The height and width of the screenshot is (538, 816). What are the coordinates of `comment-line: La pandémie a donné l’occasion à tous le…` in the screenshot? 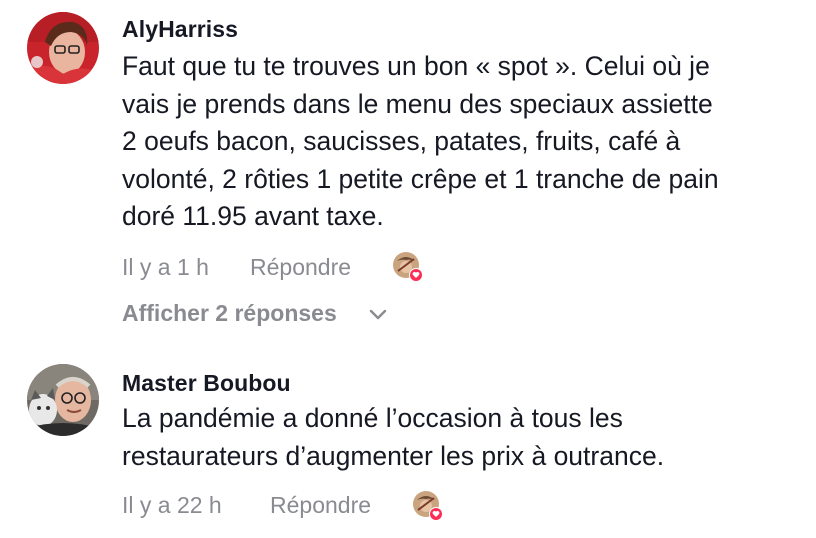 It's located at (372, 418).